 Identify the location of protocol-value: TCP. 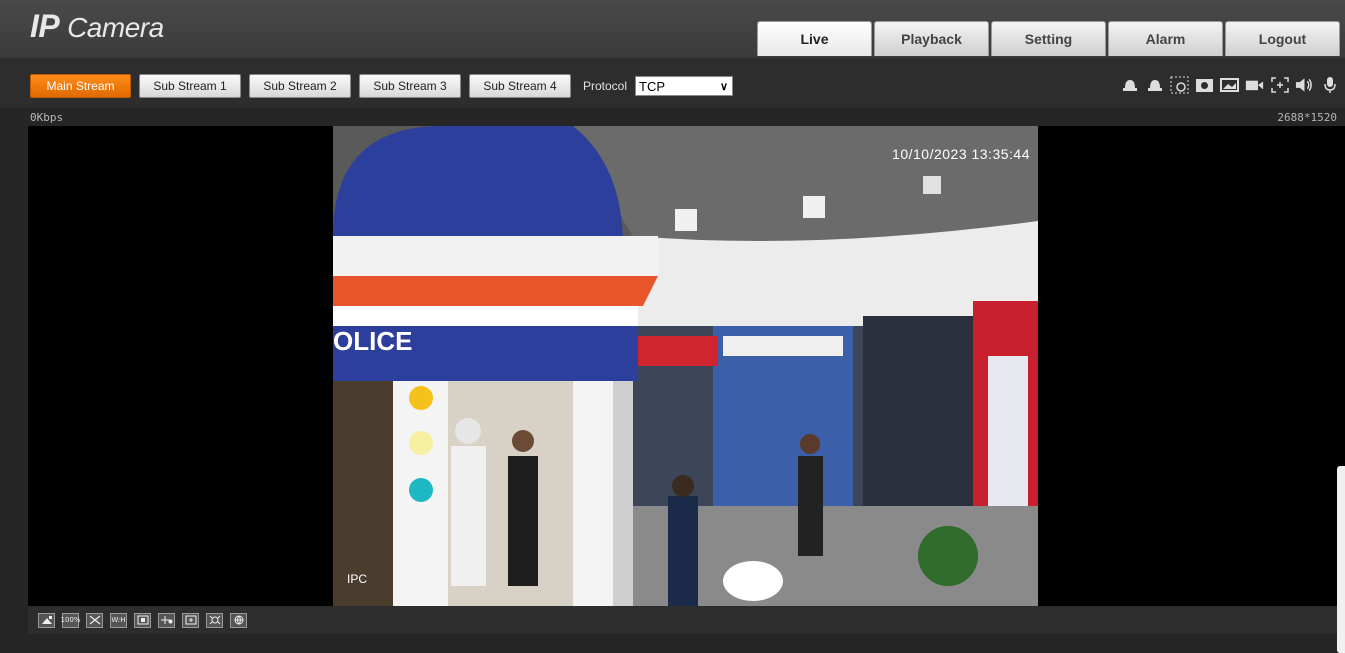
(652, 86).